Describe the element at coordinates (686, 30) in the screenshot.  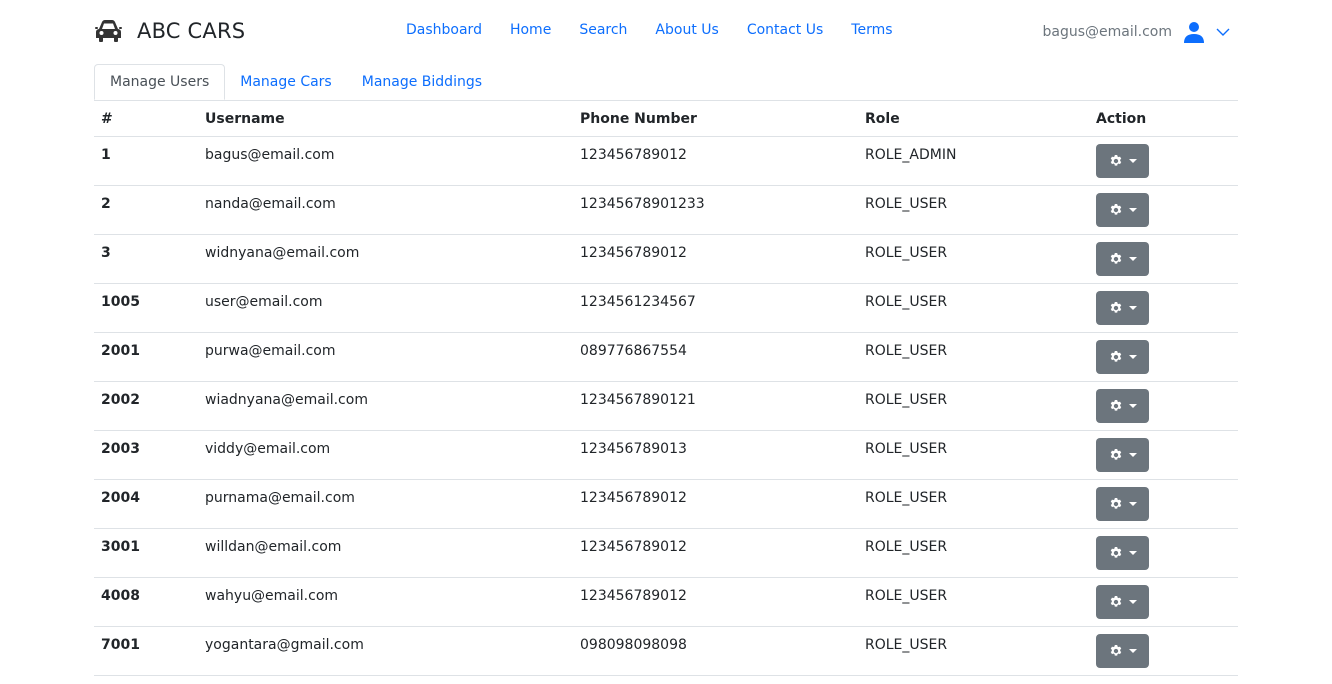
I see `nav-about-us: About Us` at that location.